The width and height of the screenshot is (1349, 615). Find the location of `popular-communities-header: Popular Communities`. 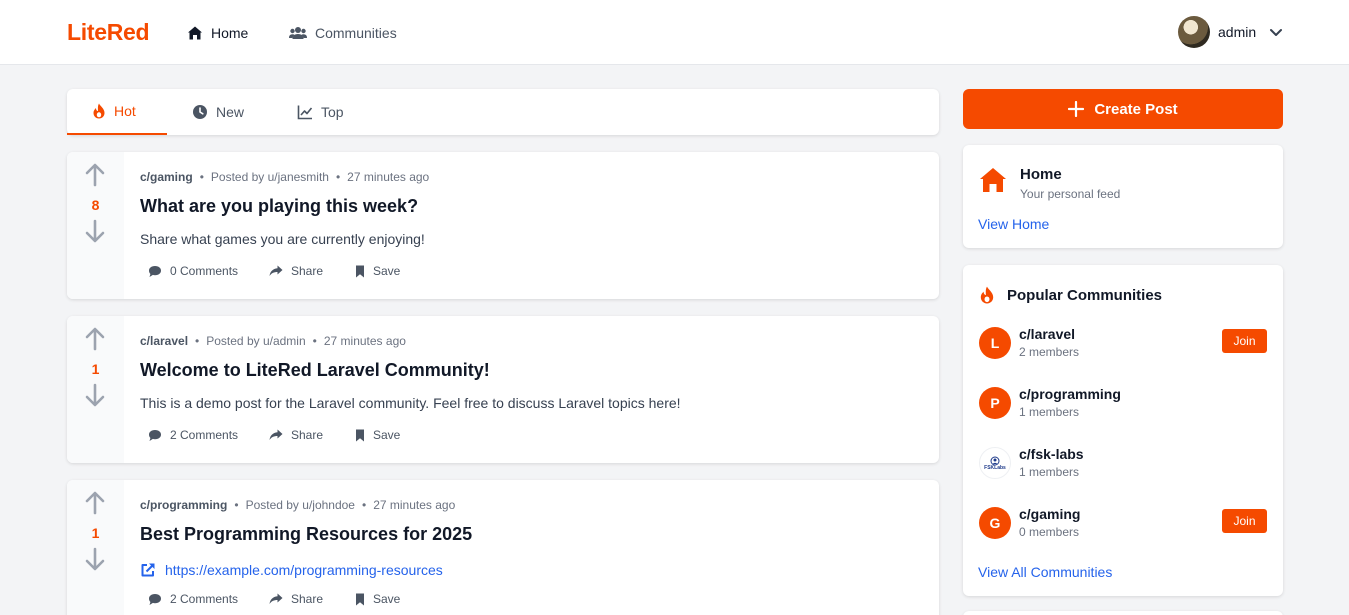

popular-communities-header: Popular Communities is located at coordinates (1070, 295).